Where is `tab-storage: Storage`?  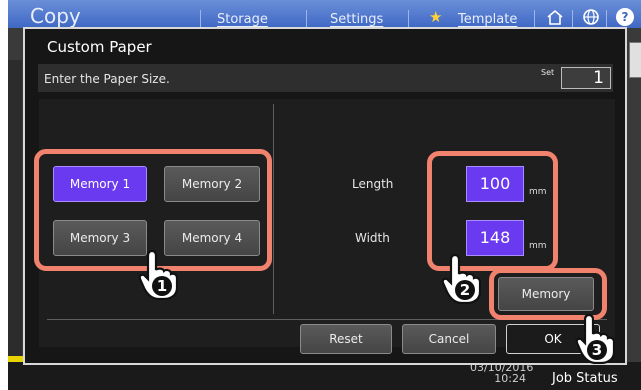 tab-storage: Storage is located at coordinates (242, 20).